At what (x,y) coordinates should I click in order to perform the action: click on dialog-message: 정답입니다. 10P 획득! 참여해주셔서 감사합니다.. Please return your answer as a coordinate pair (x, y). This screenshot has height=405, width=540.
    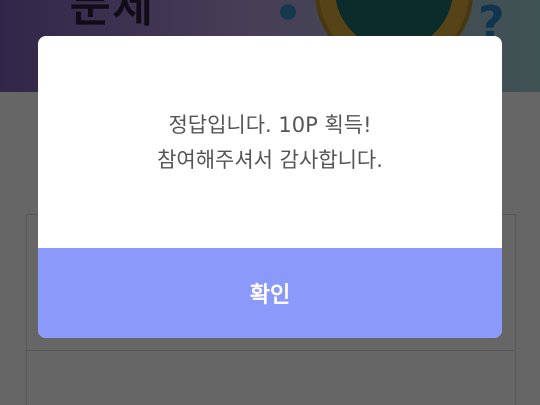
    Looking at the image, I should click on (270, 143).